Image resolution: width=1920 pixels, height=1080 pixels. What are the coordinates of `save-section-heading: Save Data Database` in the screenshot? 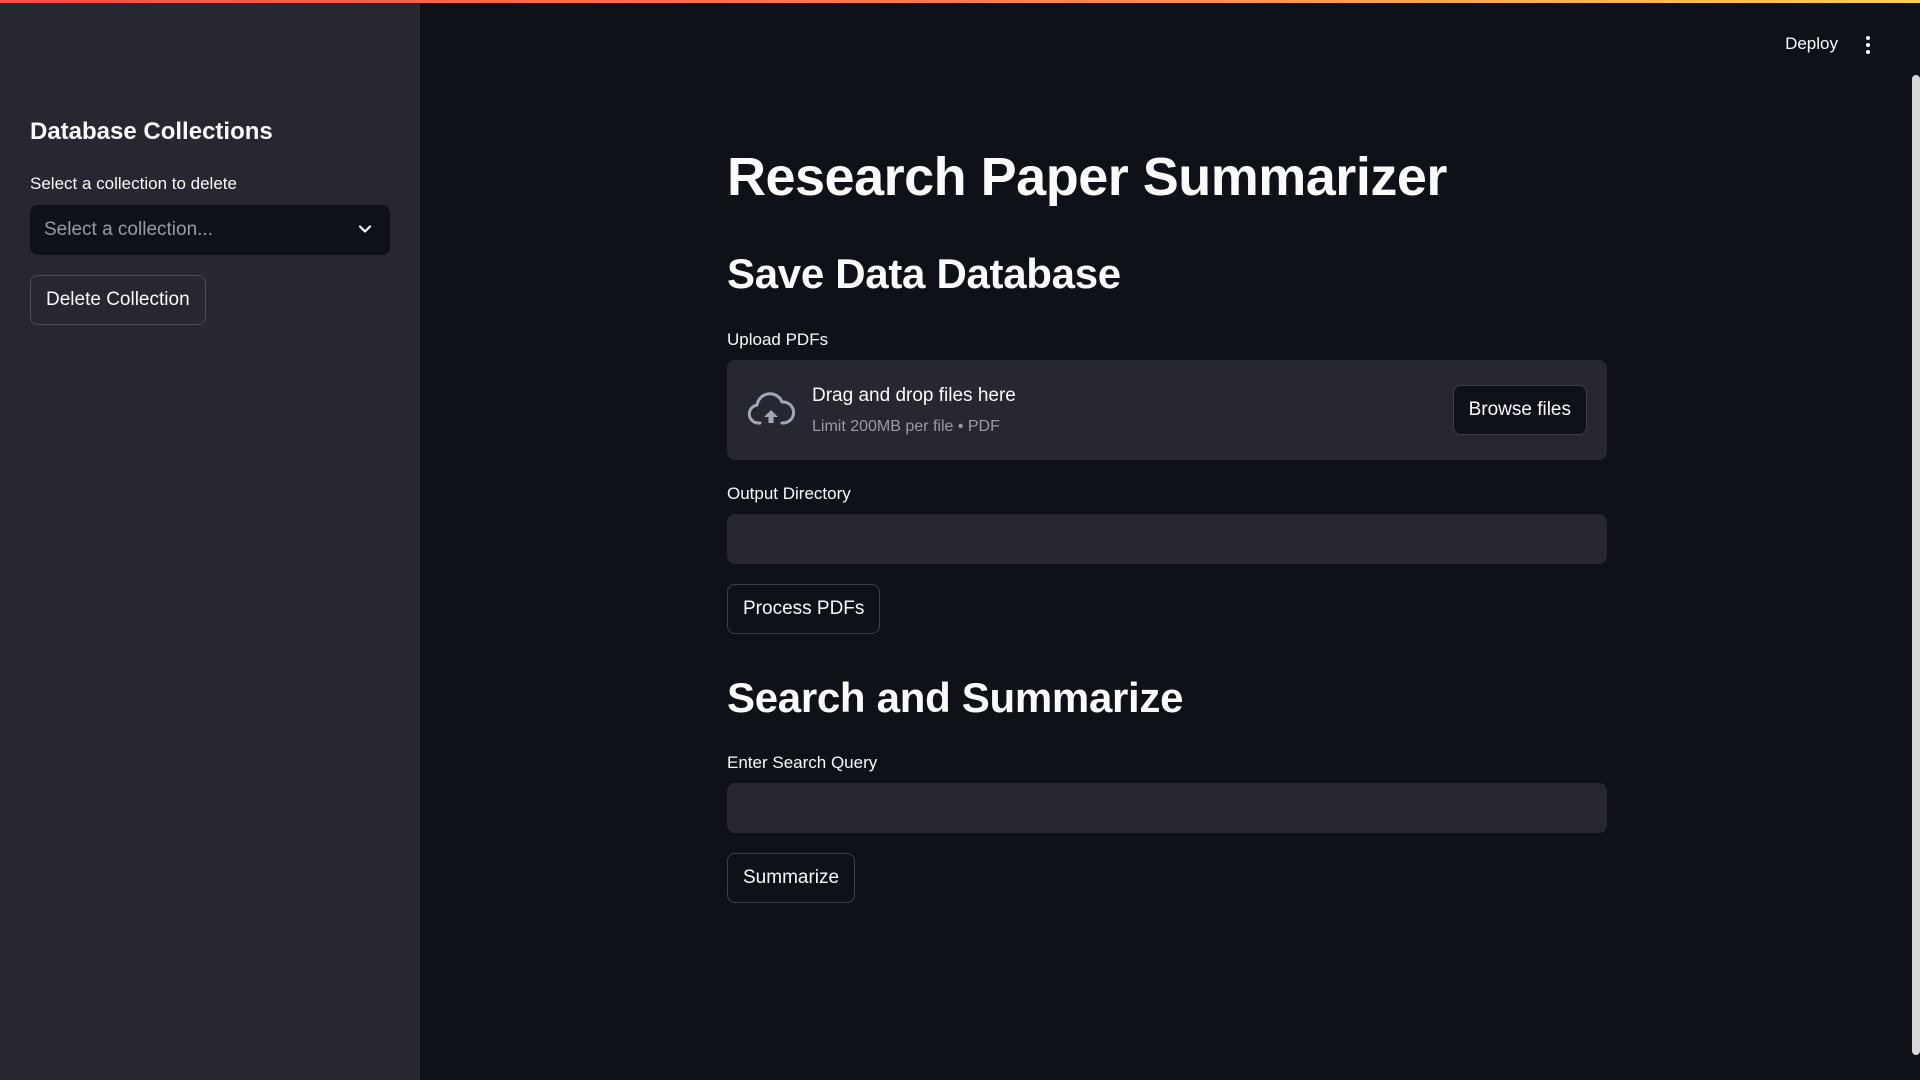 It's located at (924, 273).